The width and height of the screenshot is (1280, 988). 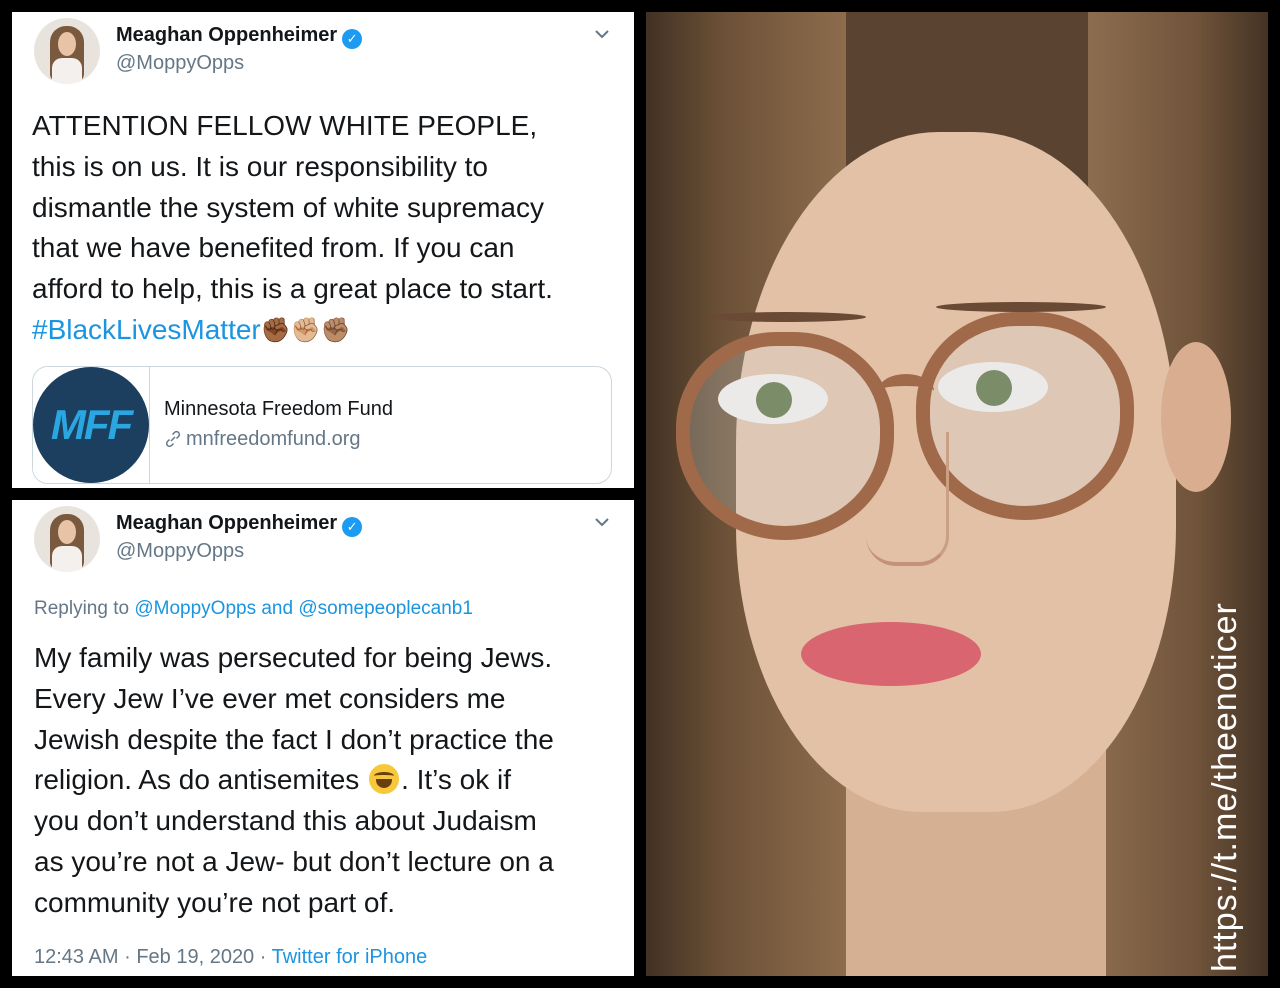 What do you see at coordinates (82, 608) in the screenshot?
I see `replying-prefix: Replying to` at bounding box center [82, 608].